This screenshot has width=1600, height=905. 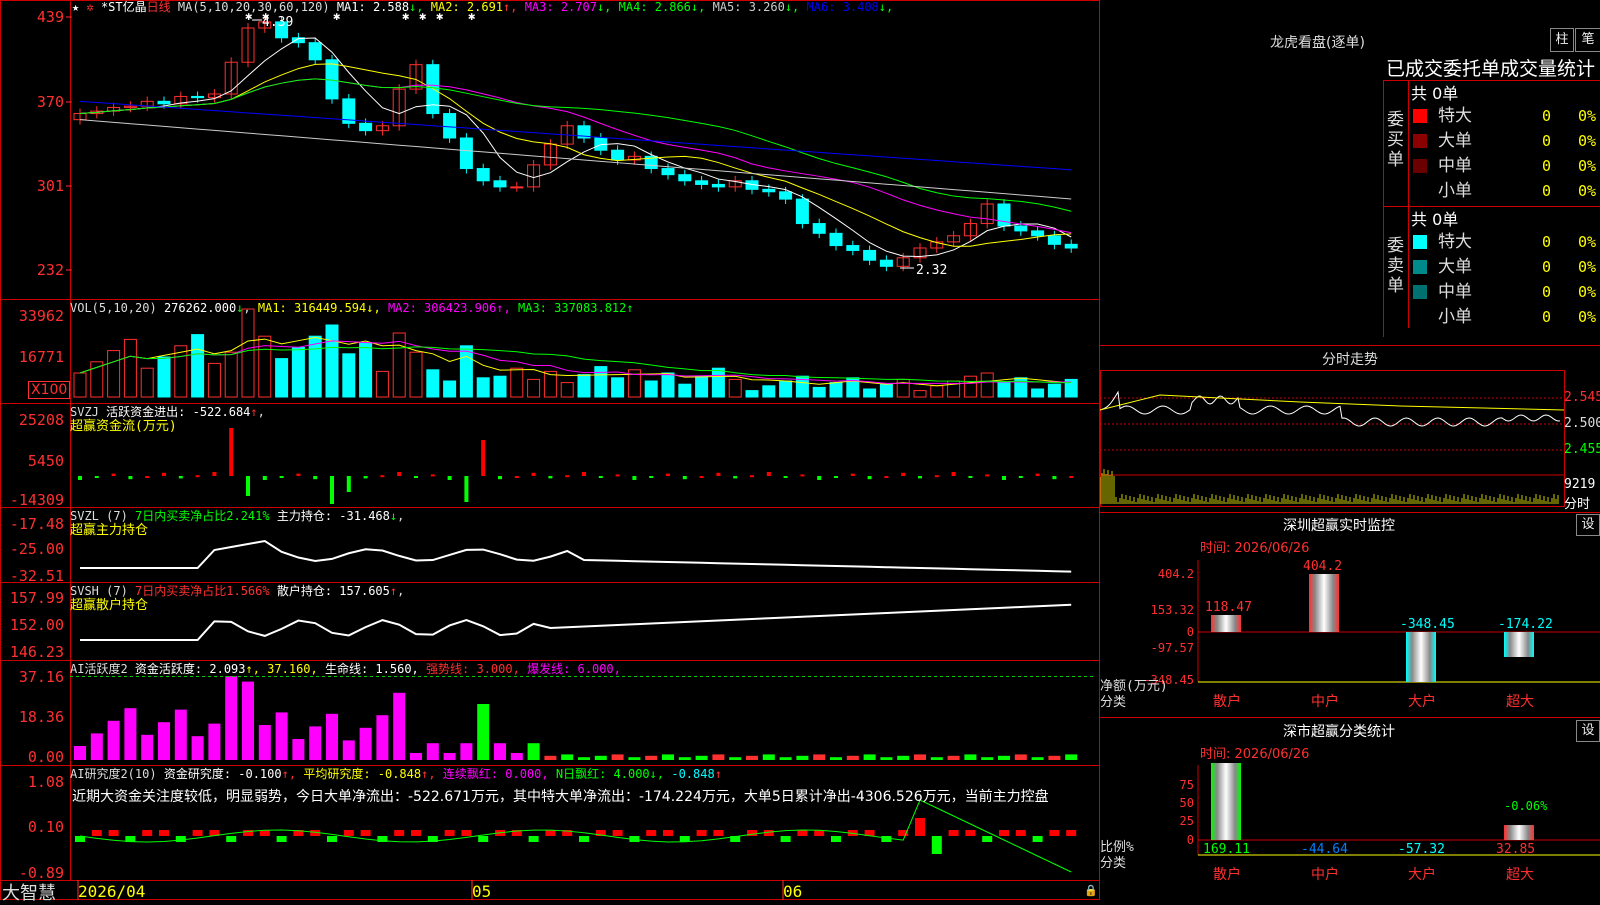 I want to click on sell-row-label: 大单, so click(x=1455, y=267).